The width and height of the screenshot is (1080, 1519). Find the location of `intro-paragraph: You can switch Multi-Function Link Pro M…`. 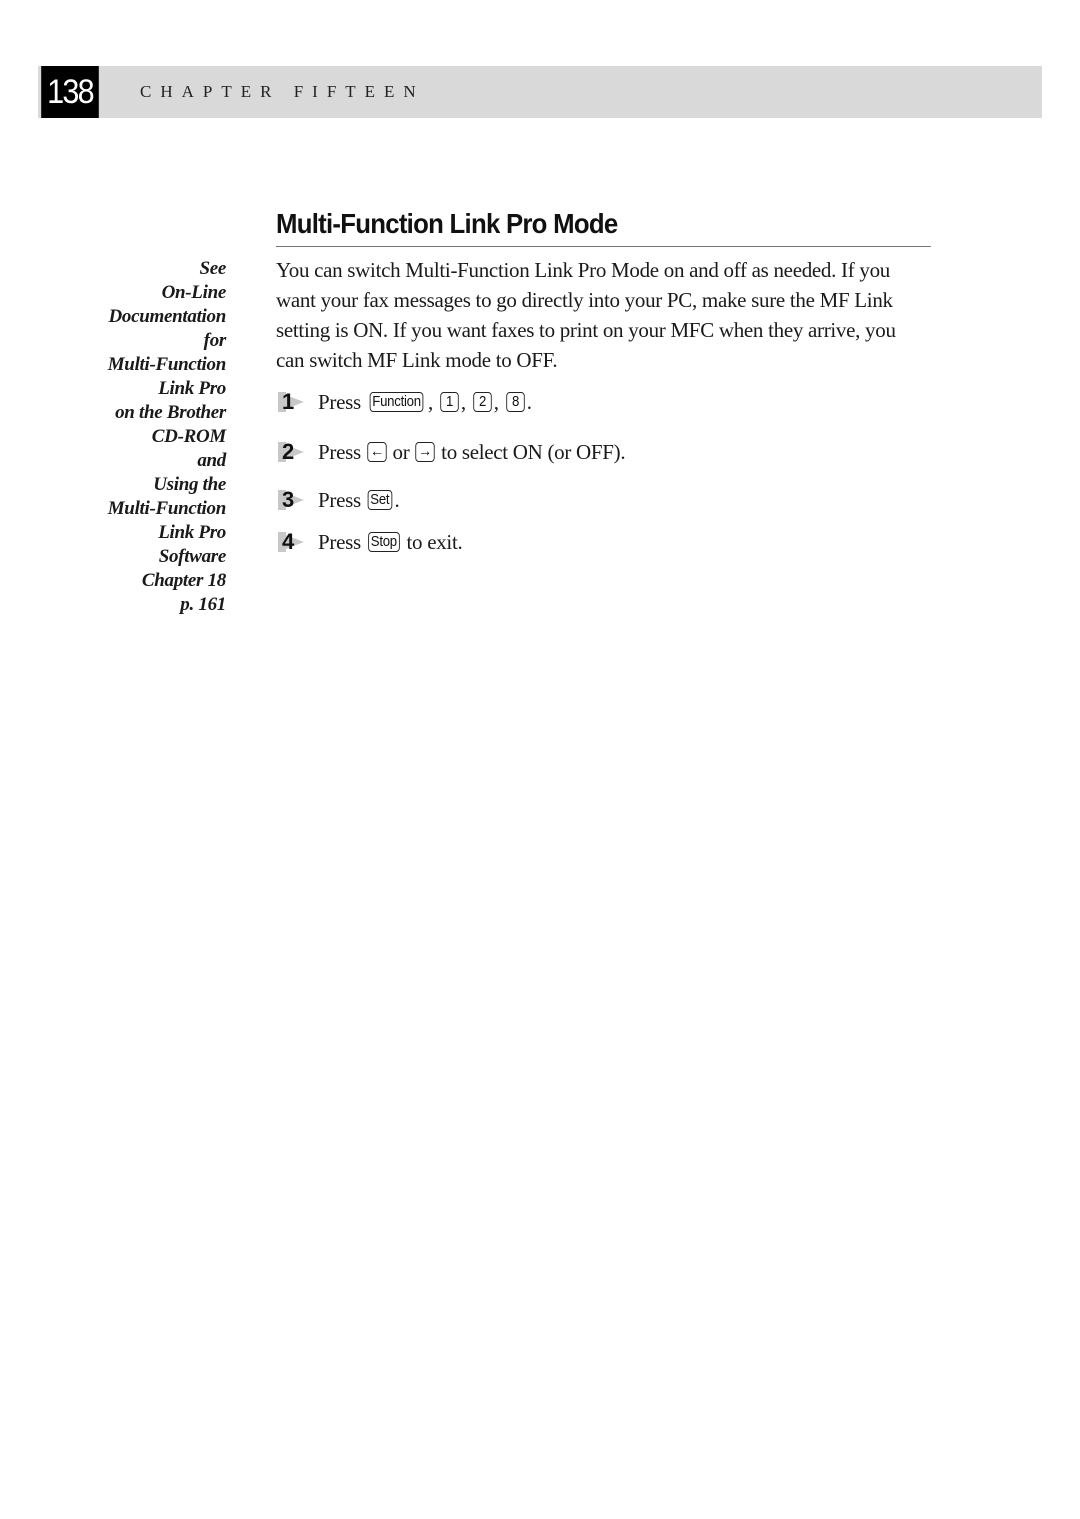

intro-paragraph: You can switch Multi-Function Link Pro M… is located at coordinates (606, 315).